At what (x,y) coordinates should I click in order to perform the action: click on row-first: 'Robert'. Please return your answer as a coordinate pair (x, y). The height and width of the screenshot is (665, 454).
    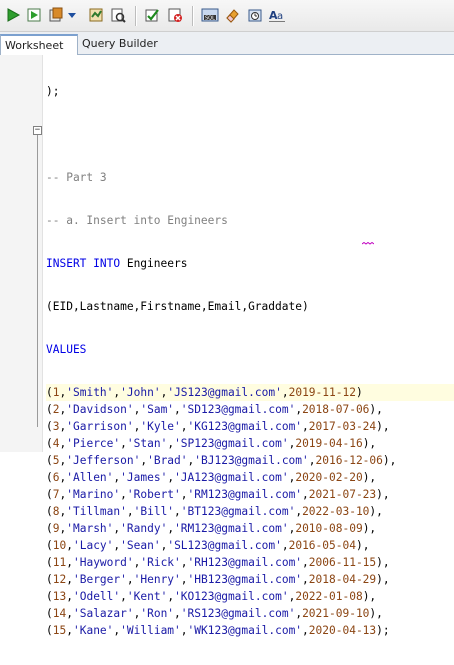
    Looking at the image, I should click on (153, 494).